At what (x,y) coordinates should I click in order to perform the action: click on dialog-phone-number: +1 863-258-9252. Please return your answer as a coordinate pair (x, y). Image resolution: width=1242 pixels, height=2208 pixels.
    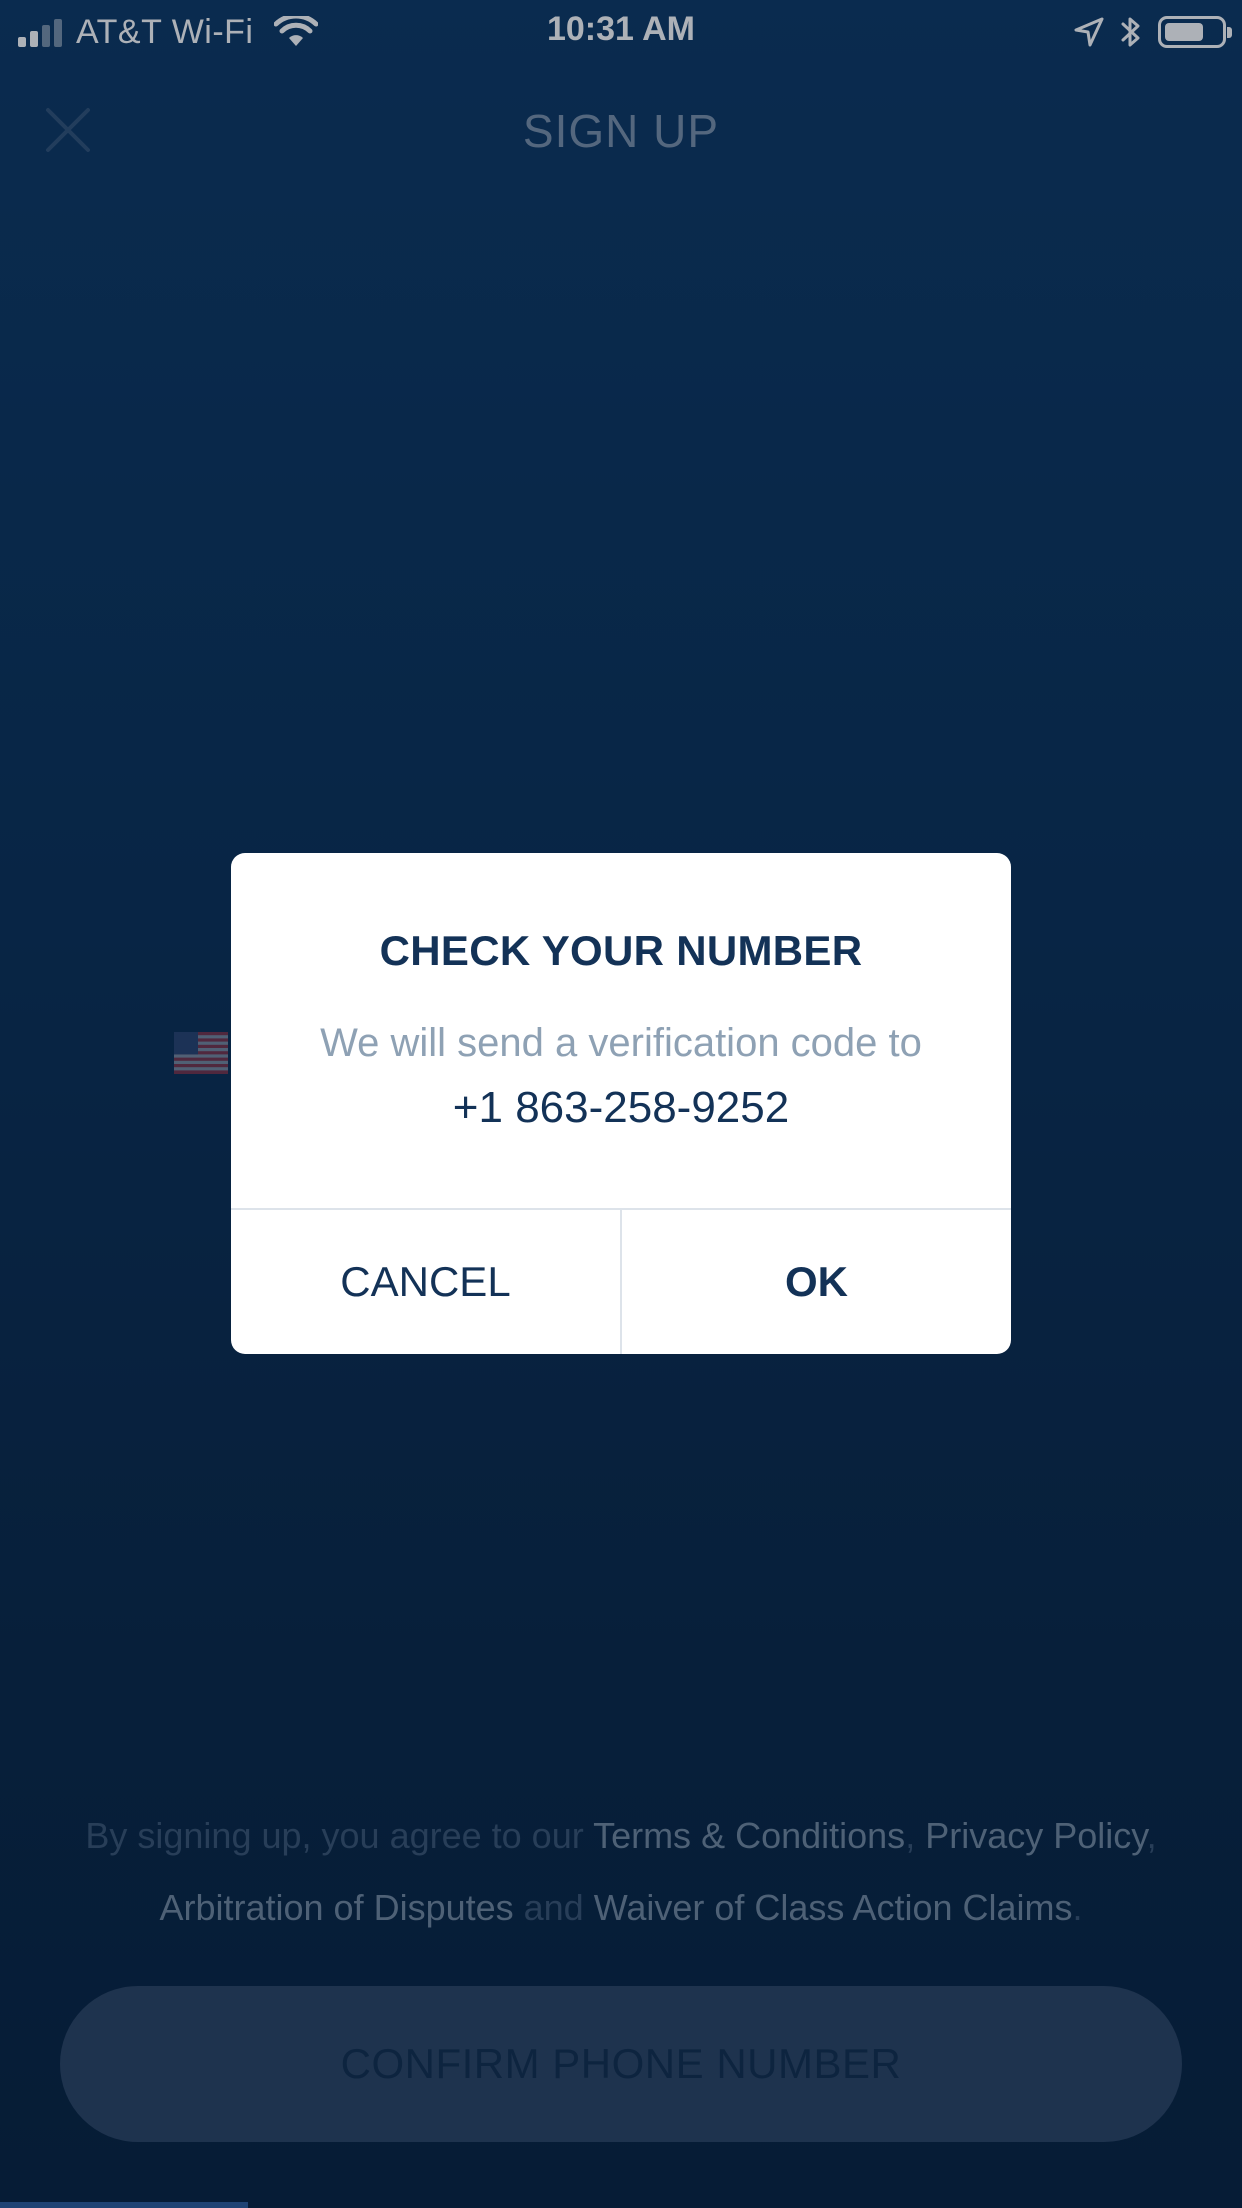
    Looking at the image, I should click on (621, 1107).